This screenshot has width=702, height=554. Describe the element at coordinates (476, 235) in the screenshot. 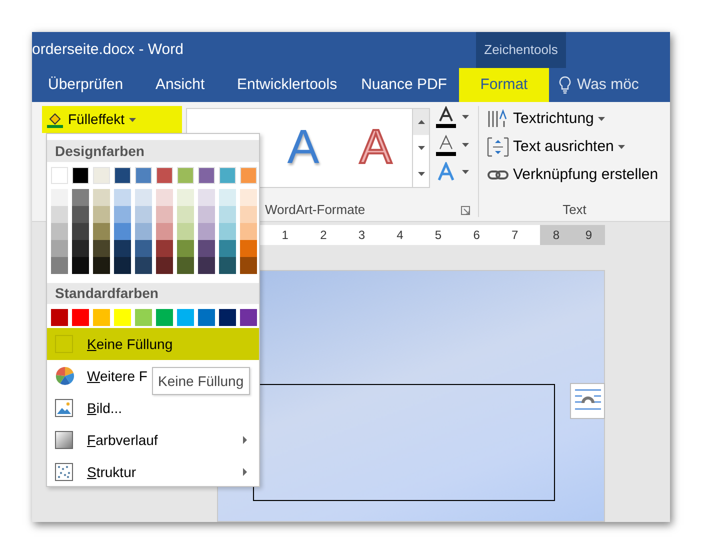

I see `ruler-number: 6` at that location.